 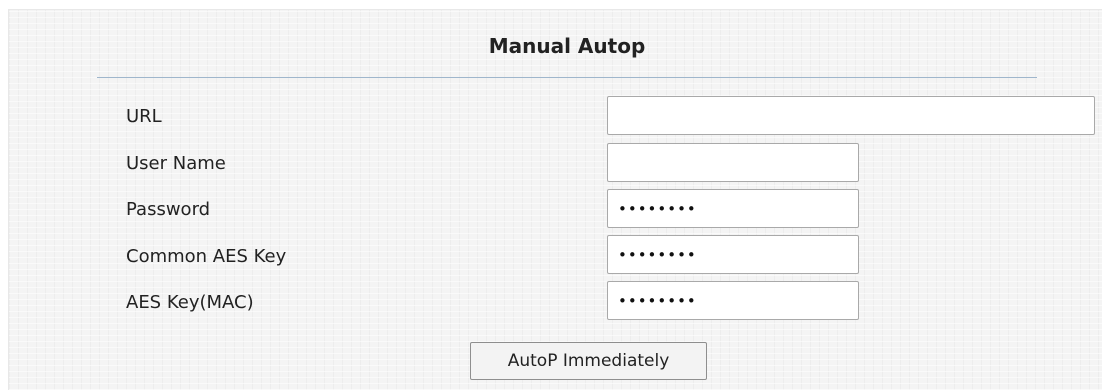 I want to click on common-aes-key-input, so click(x=733, y=254).